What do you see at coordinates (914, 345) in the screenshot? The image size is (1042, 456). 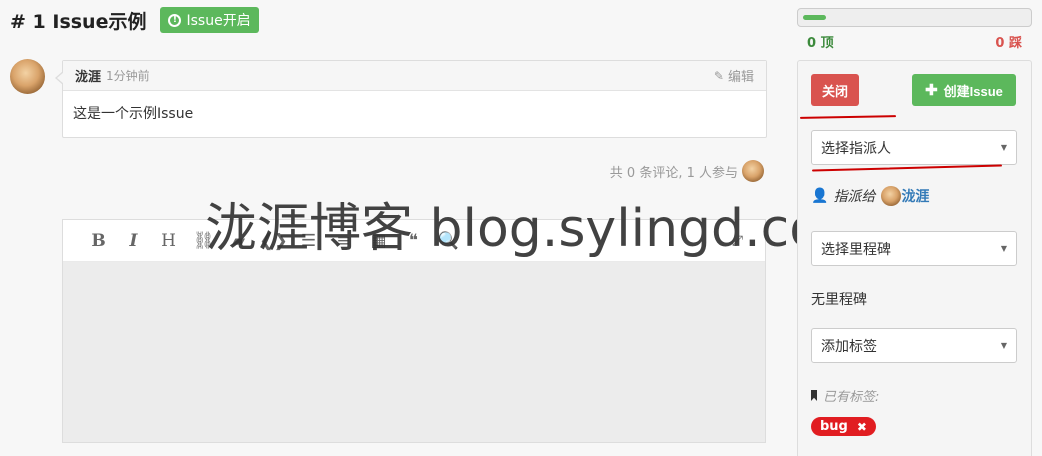 I see `label-select: 添加标签 ▼` at bounding box center [914, 345].